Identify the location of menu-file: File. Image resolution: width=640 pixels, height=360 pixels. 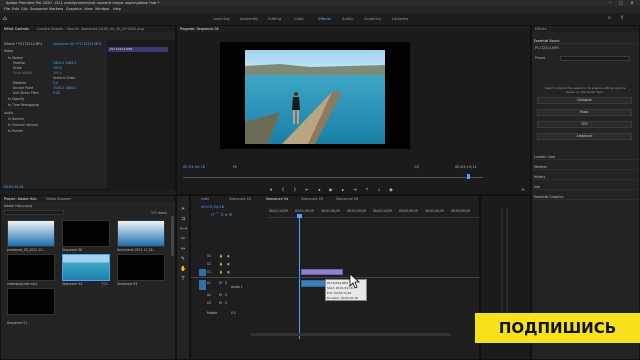
(7, 9).